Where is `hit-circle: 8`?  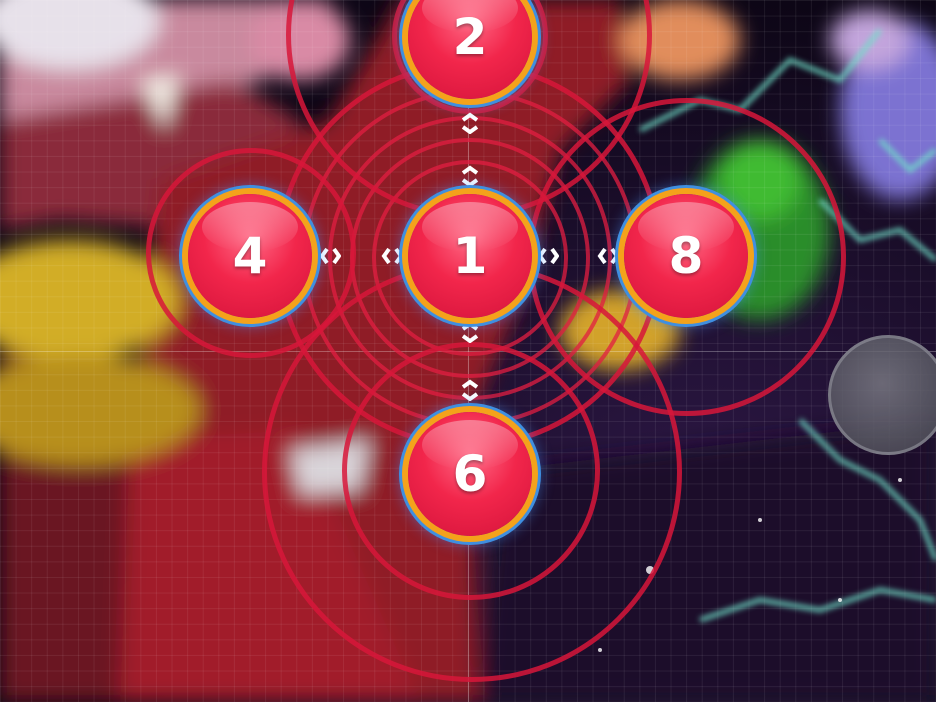 hit-circle: 8 is located at coordinates (686, 256).